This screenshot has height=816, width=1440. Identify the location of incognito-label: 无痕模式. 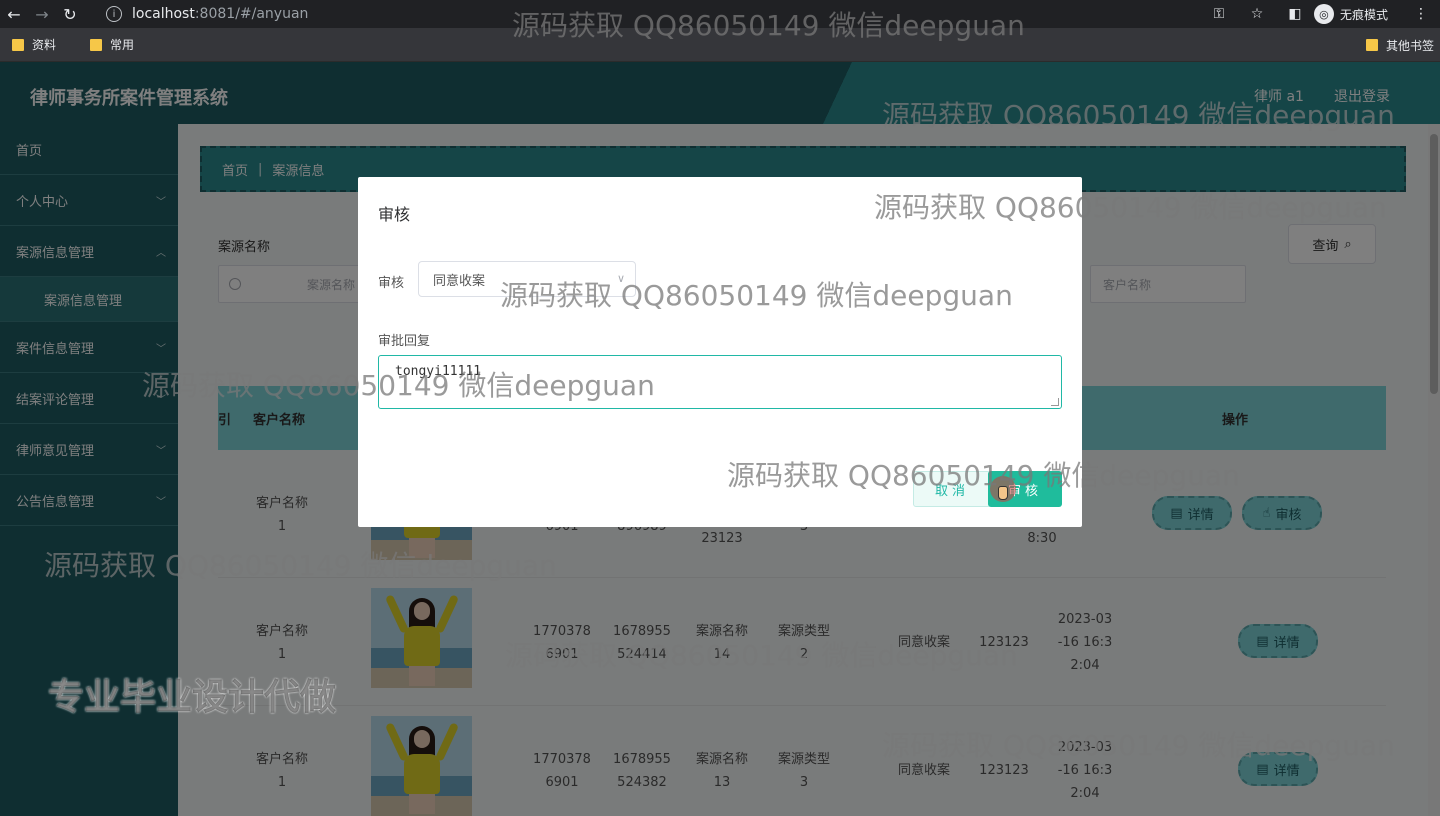
(1363, 14).